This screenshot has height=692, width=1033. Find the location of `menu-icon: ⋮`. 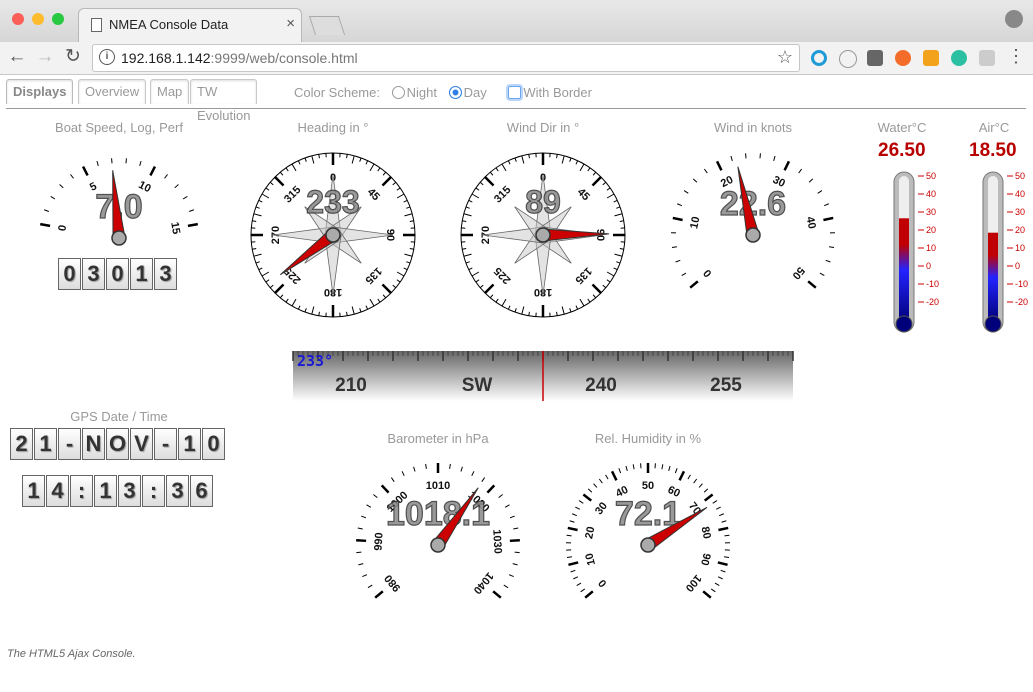

menu-icon: ⋮ is located at coordinates (1016, 56).